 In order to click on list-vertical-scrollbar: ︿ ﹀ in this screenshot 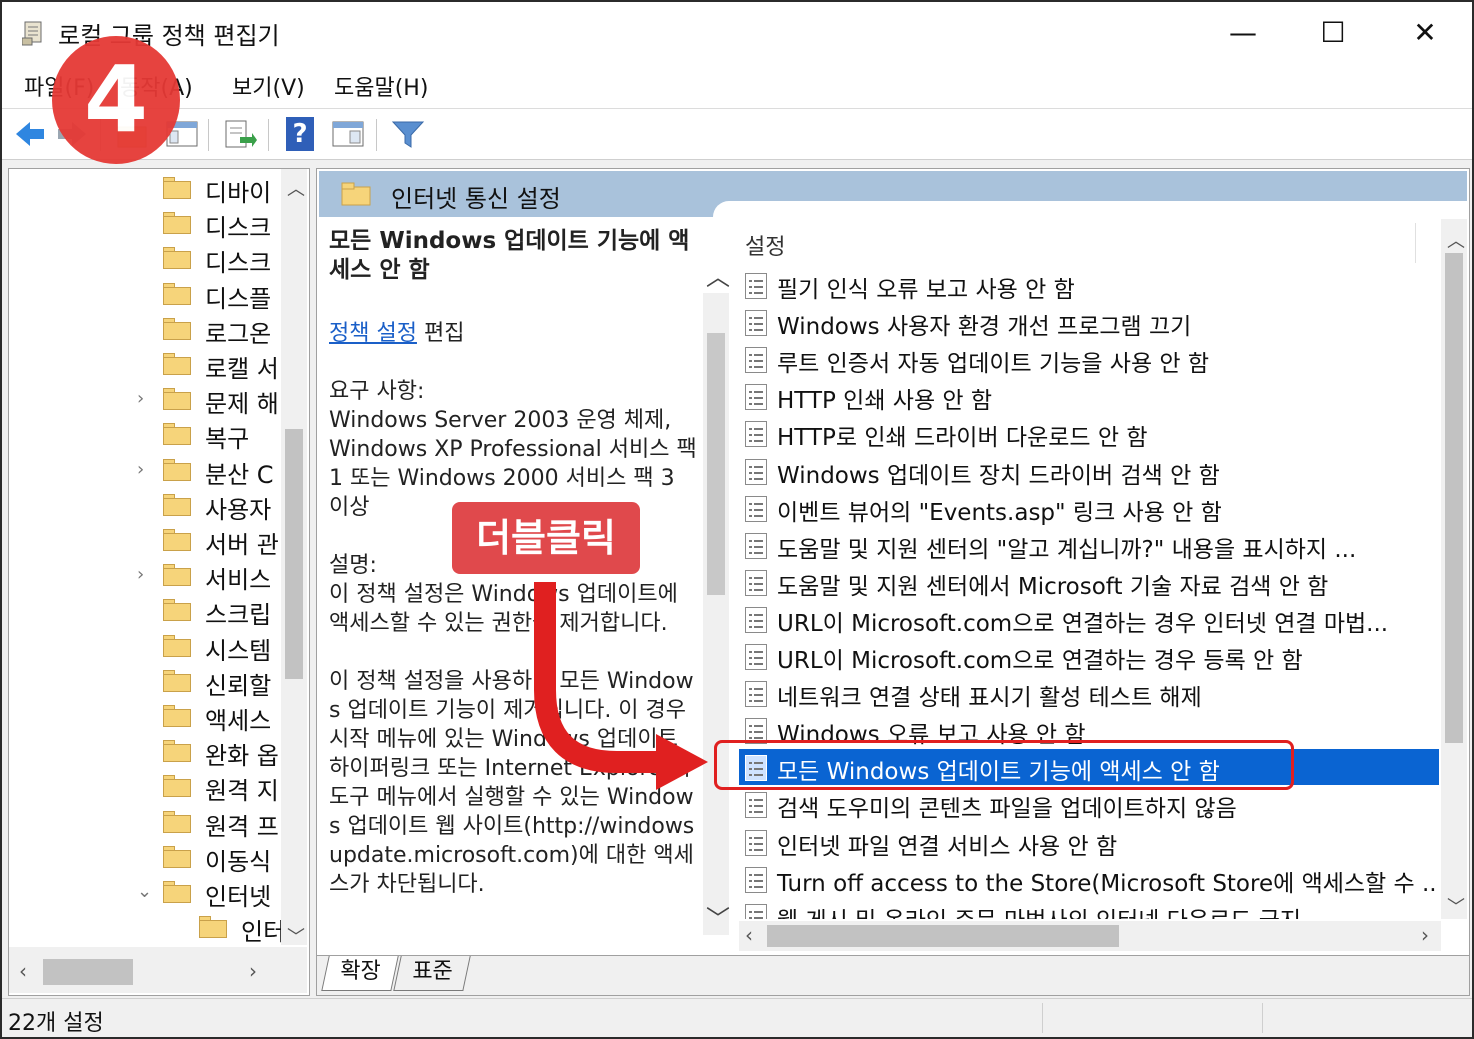, I will do `click(1454, 569)`.